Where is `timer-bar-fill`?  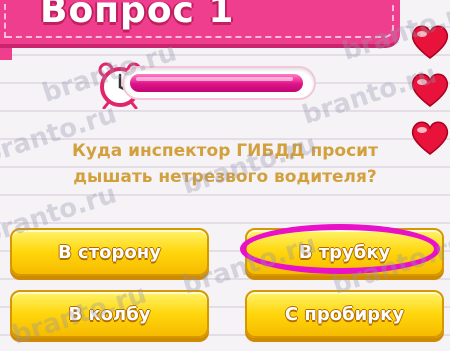
timer-bar-fill is located at coordinates (216, 83).